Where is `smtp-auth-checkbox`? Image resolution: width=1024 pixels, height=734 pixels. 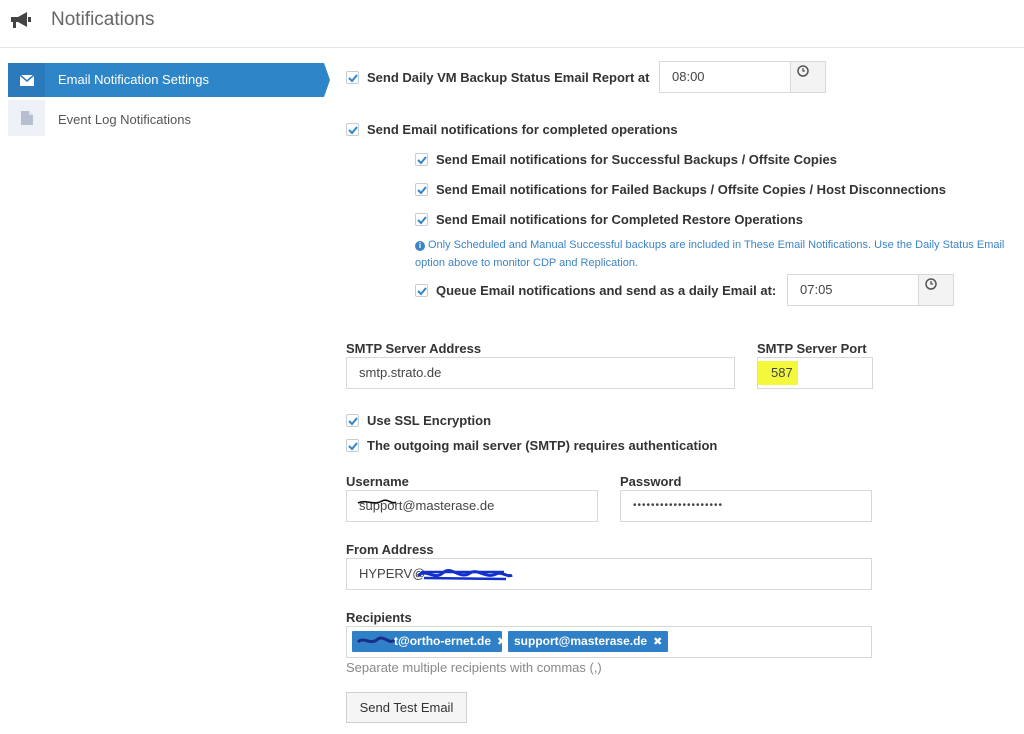 smtp-auth-checkbox is located at coordinates (352, 445).